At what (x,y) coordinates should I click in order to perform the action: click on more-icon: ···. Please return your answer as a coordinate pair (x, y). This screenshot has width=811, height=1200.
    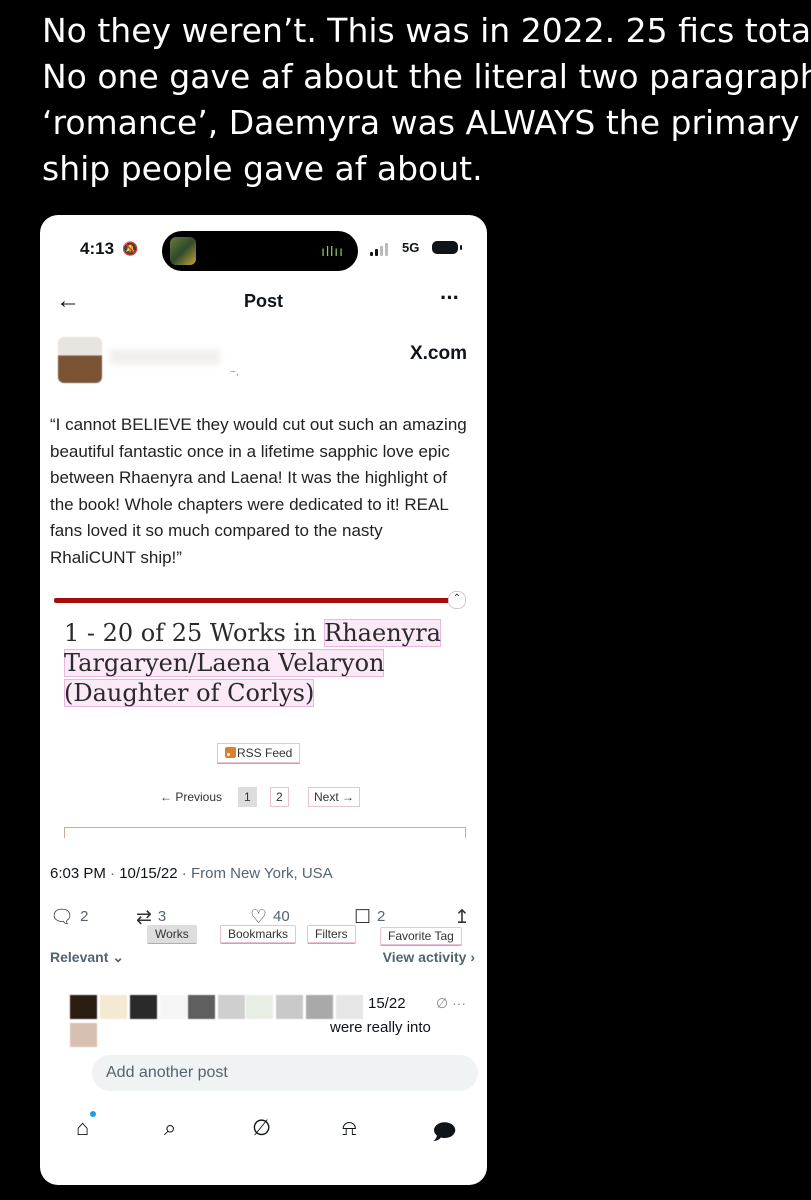
    Looking at the image, I should click on (450, 298).